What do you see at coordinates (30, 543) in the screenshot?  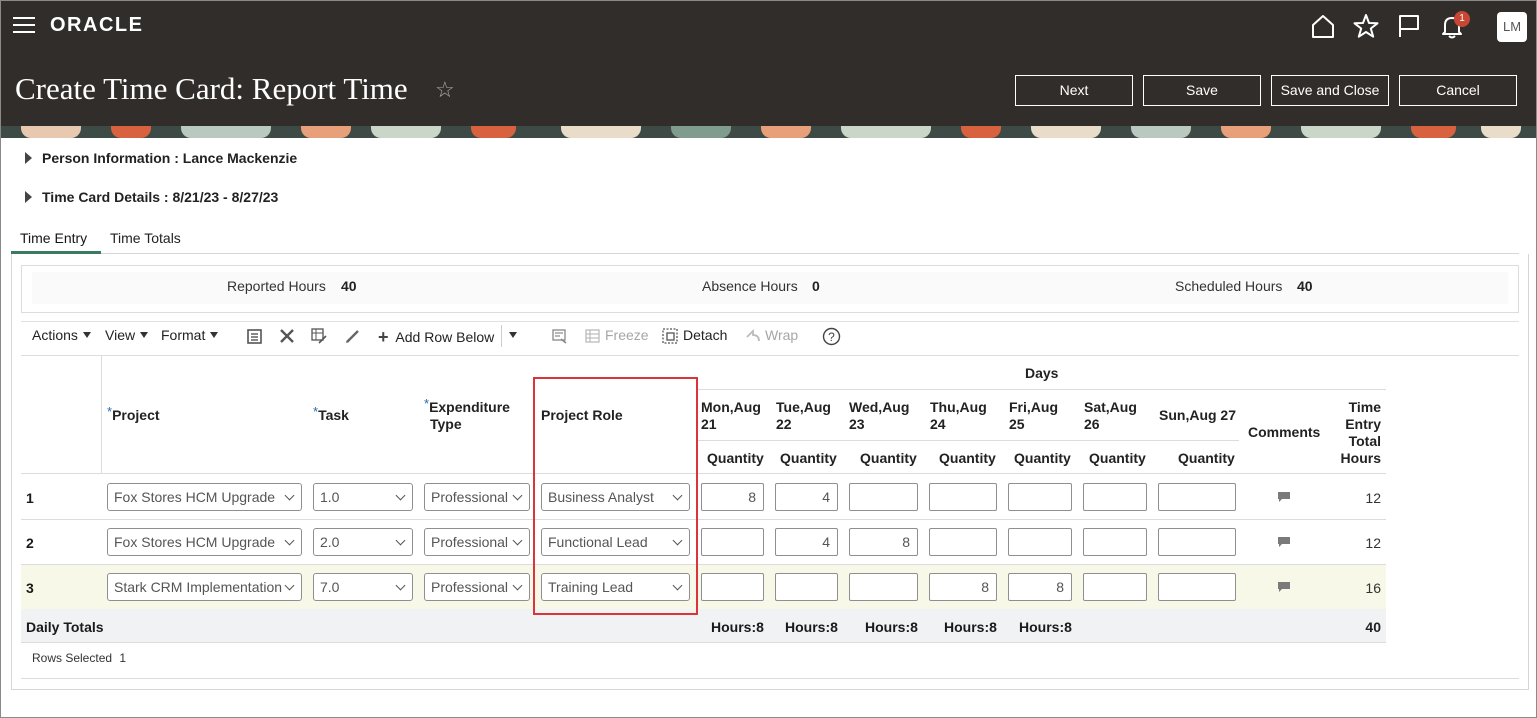 I see `row-number: 2` at bounding box center [30, 543].